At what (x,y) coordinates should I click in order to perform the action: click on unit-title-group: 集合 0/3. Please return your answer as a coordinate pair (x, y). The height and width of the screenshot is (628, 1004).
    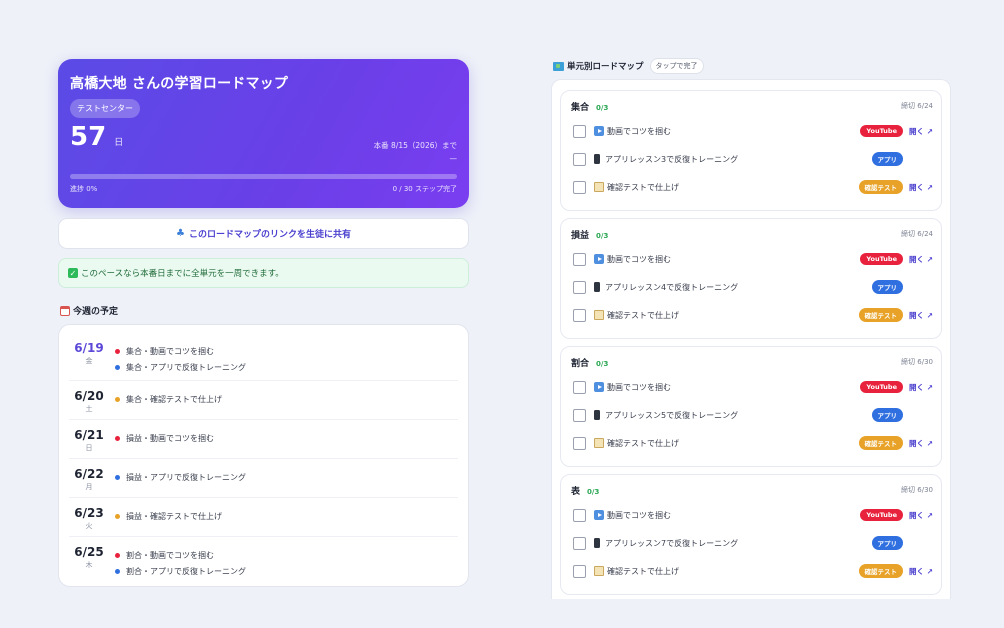
    Looking at the image, I should click on (589, 106).